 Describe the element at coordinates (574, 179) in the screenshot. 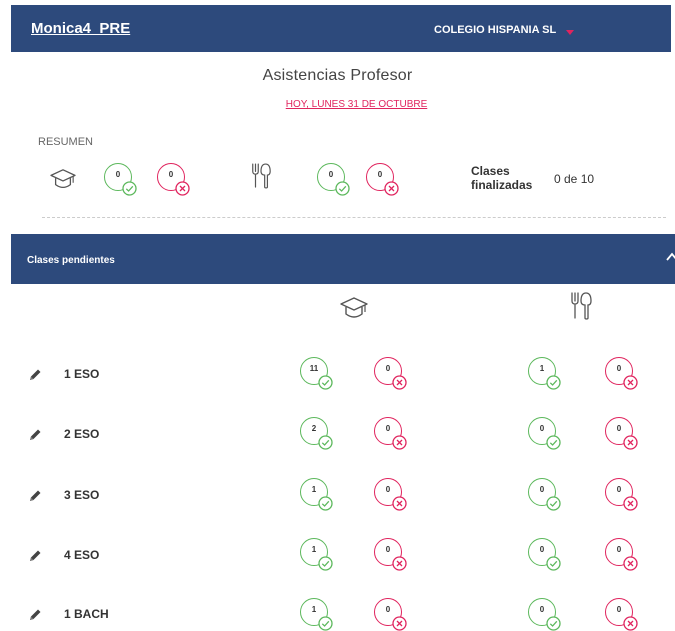

I see `finished-classes-value: 0 de 10` at that location.